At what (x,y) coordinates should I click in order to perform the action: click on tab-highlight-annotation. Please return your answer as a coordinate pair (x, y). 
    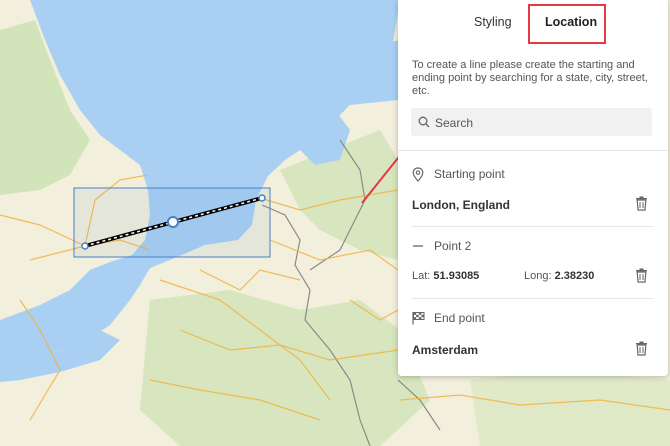
    Looking at the image, I should click on (567, 24).